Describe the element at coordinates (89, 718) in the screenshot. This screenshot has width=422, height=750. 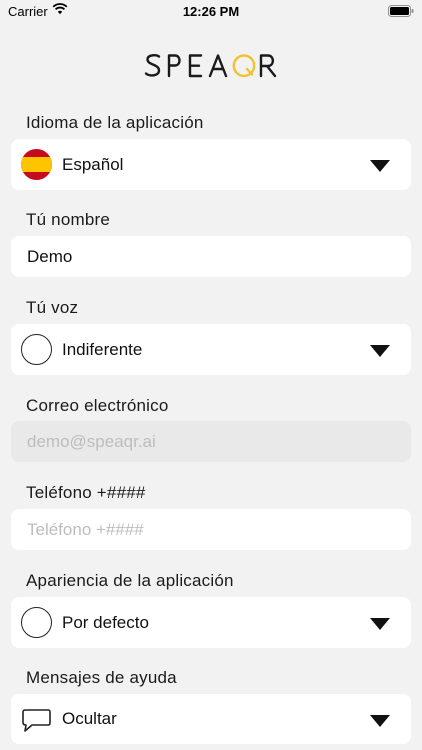
I see `help-messages-value: Ocultar` at that location.